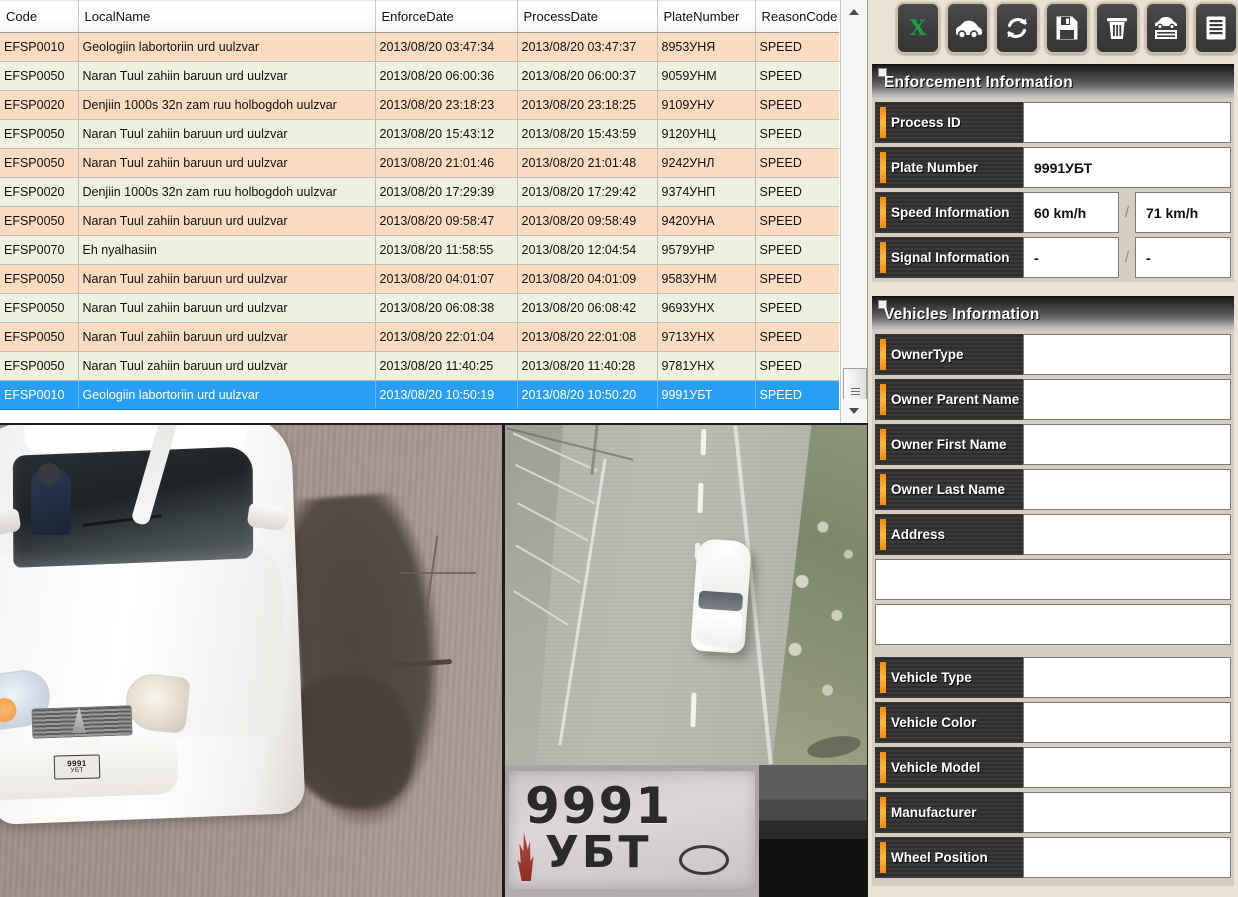  What do you see at coordinates (1071, 212) in the screenshot?
I see `speed-limit-input: 60 km/h` at bounding box center [1071, 212].